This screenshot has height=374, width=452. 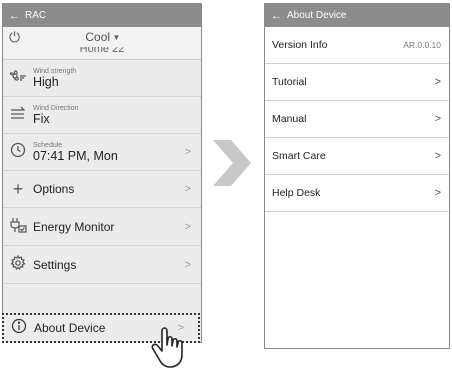 I want to click on plus-icon: +, so click(x=18, y=188).